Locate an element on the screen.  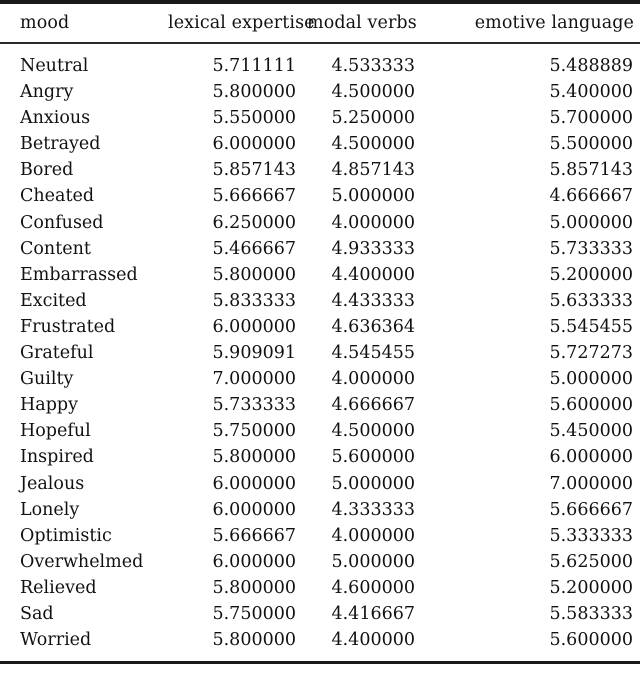
cell-lexical-expertise: 5.833333 is located at coordinates (254, 300).